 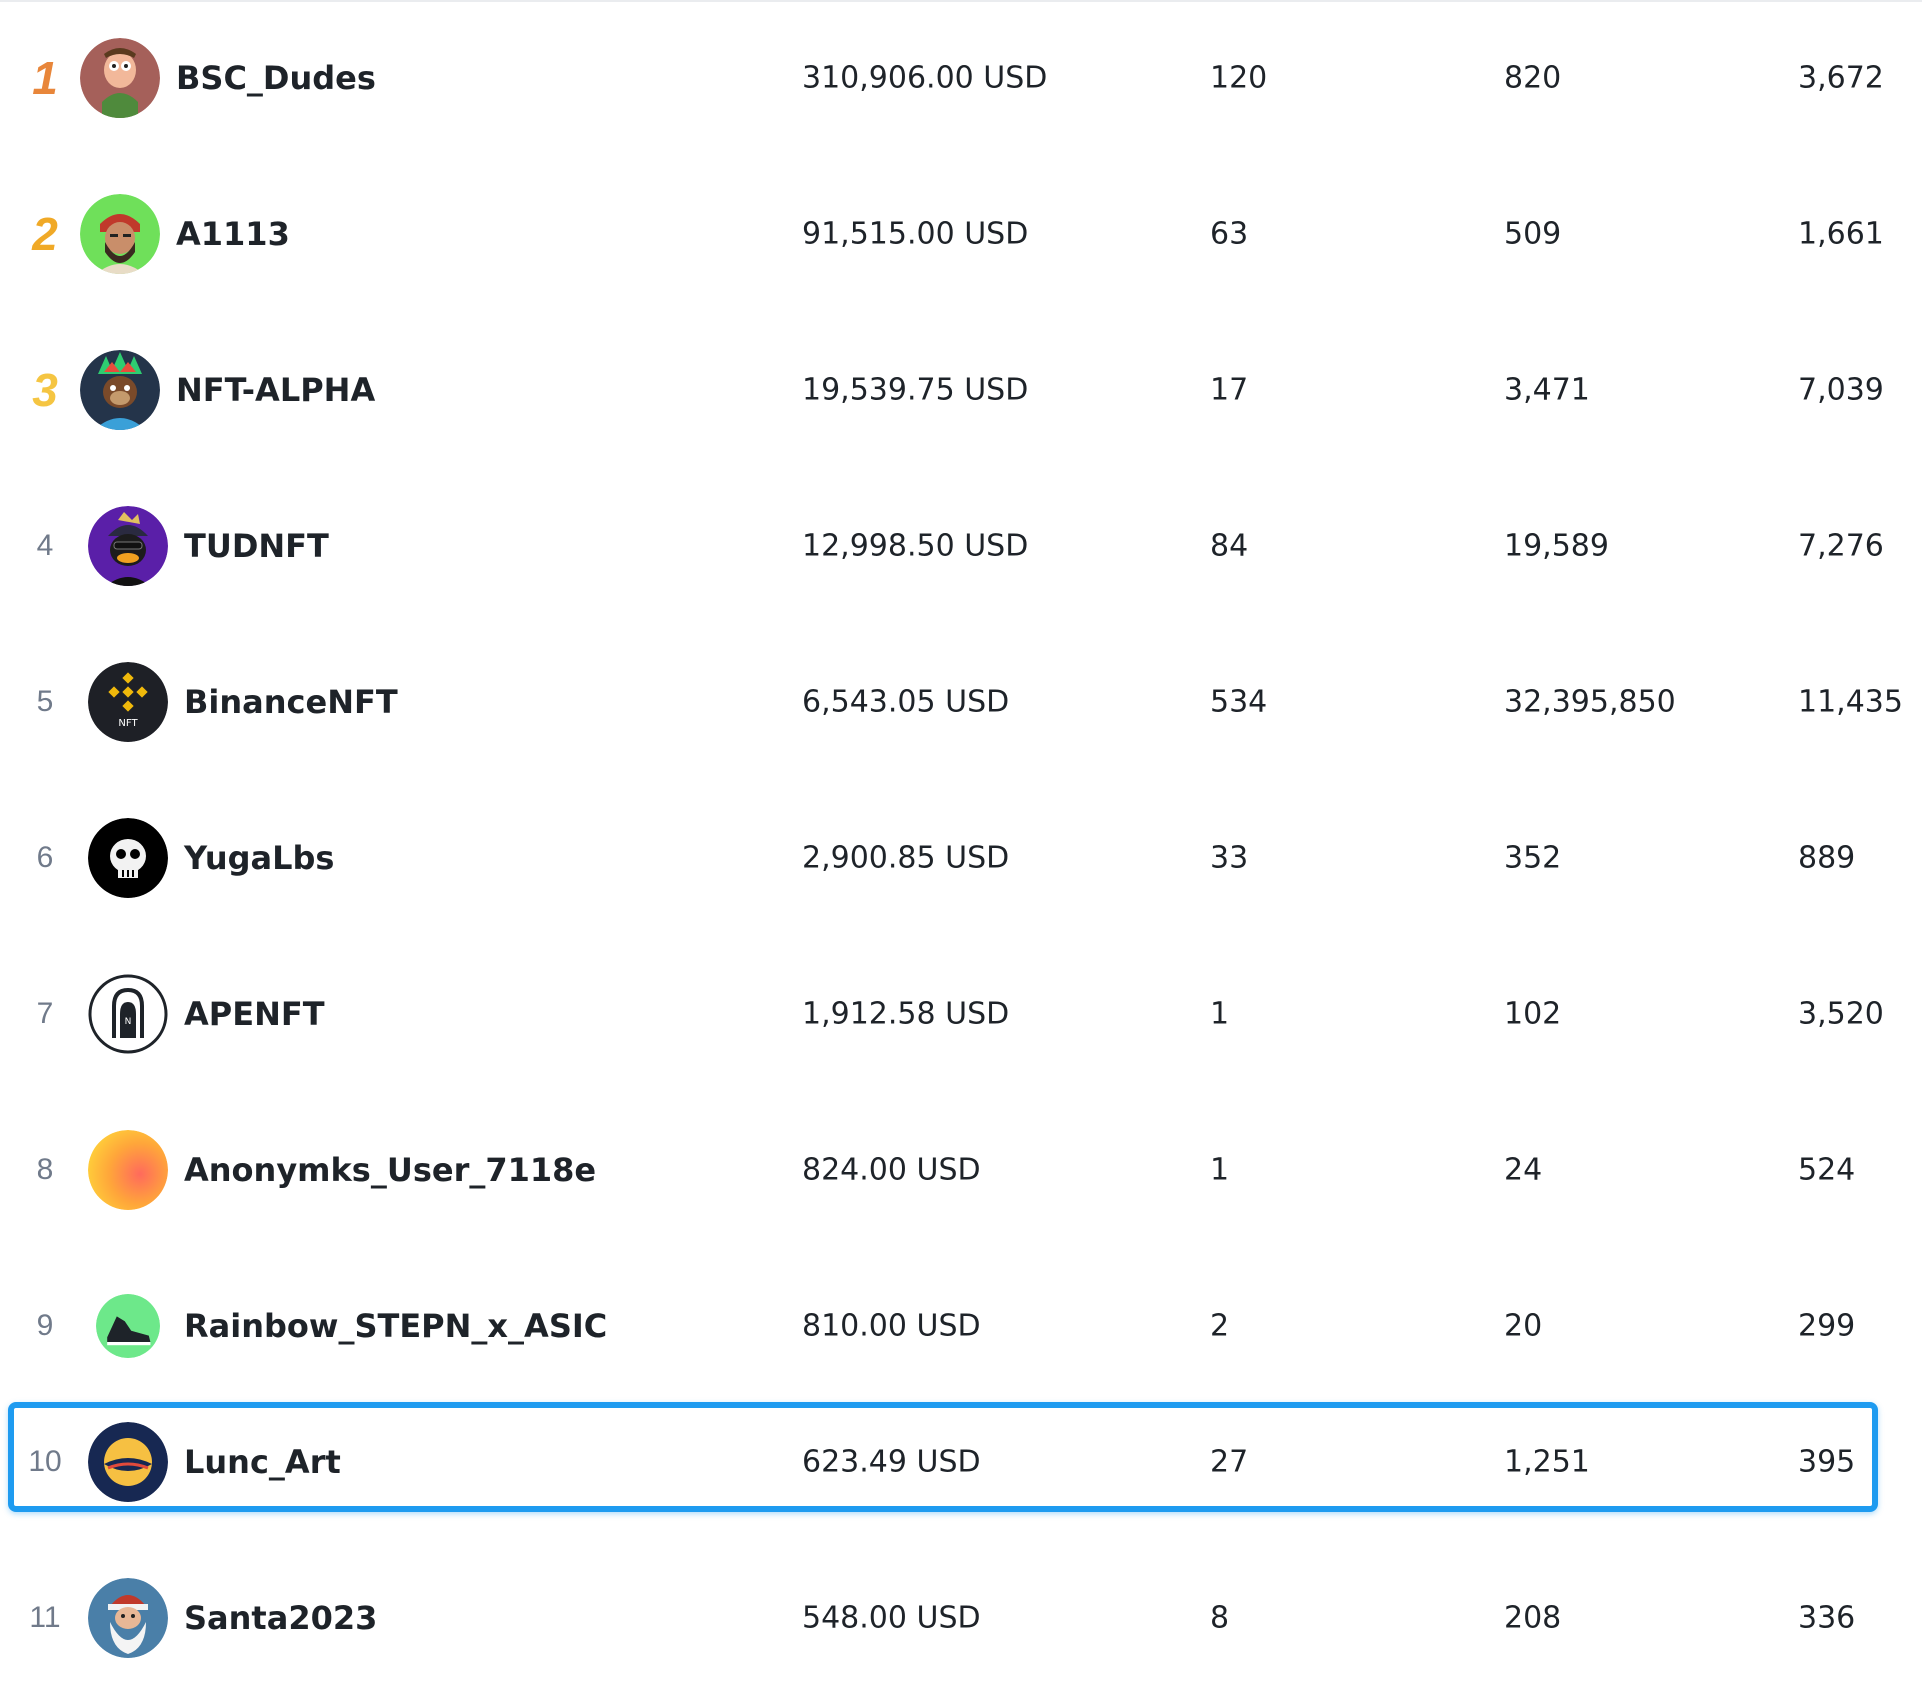 I want to click on owners-value: 889, so click(x=1827, y=858).